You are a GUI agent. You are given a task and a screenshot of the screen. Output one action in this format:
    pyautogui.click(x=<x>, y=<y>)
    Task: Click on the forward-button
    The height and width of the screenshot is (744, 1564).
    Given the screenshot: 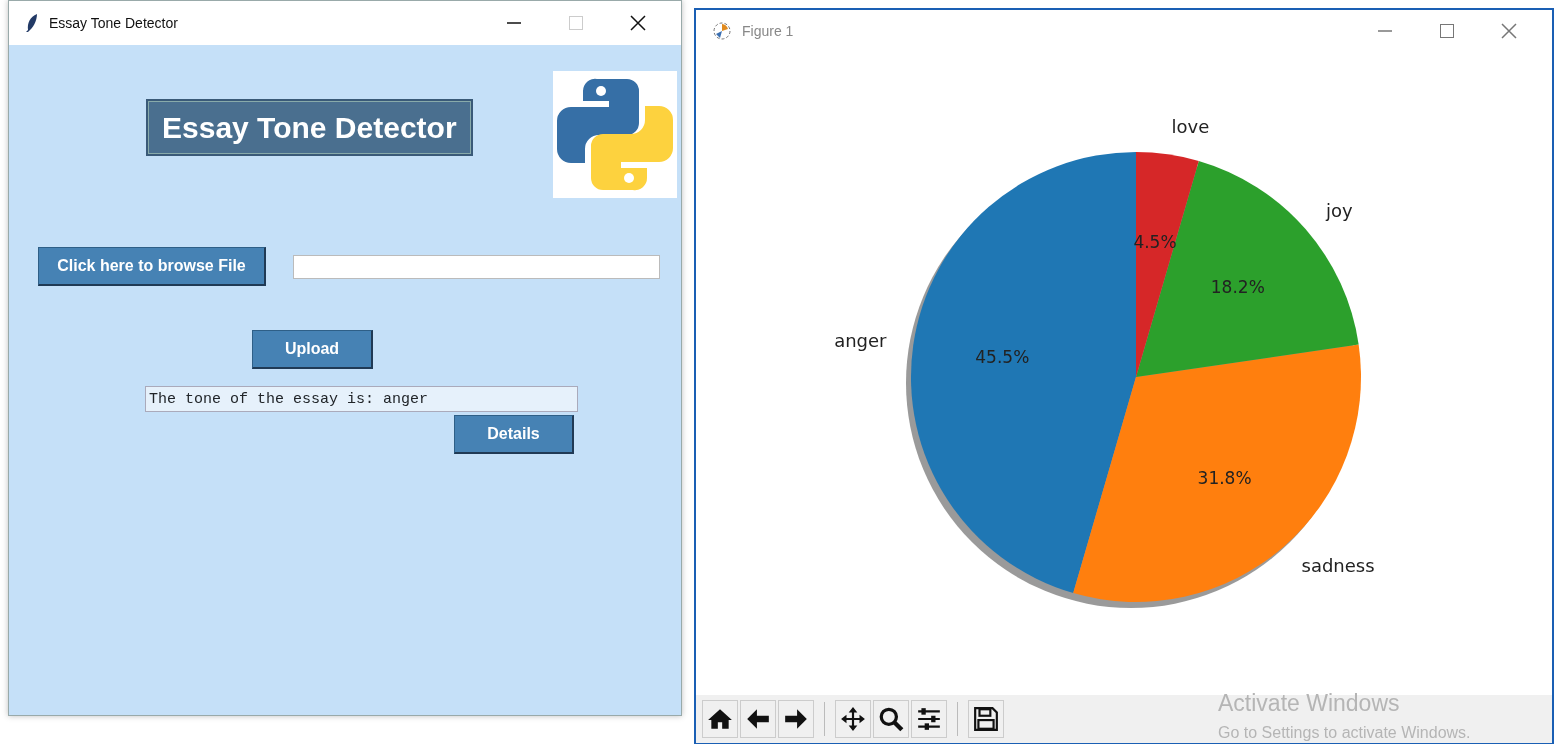 What is the action you would take?
    pyautogui.click(x=796, y=719)
    